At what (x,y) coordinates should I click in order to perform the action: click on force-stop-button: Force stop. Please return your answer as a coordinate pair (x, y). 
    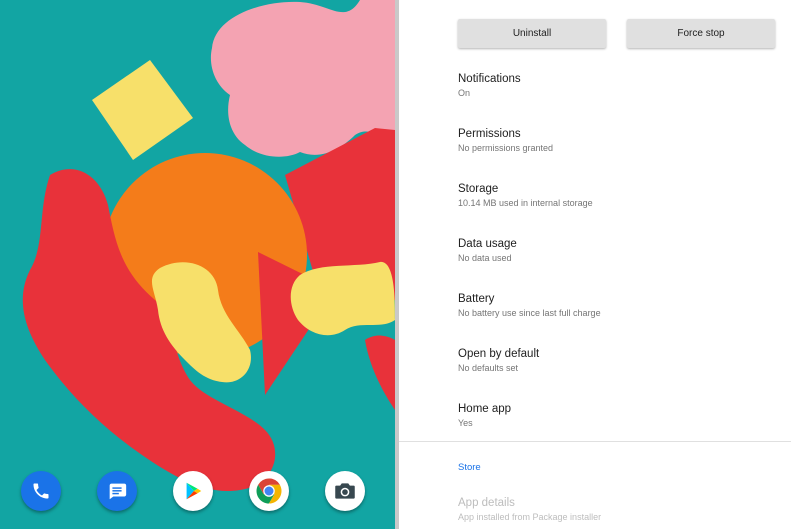
    Looking at the image, I should click on (701, 33).